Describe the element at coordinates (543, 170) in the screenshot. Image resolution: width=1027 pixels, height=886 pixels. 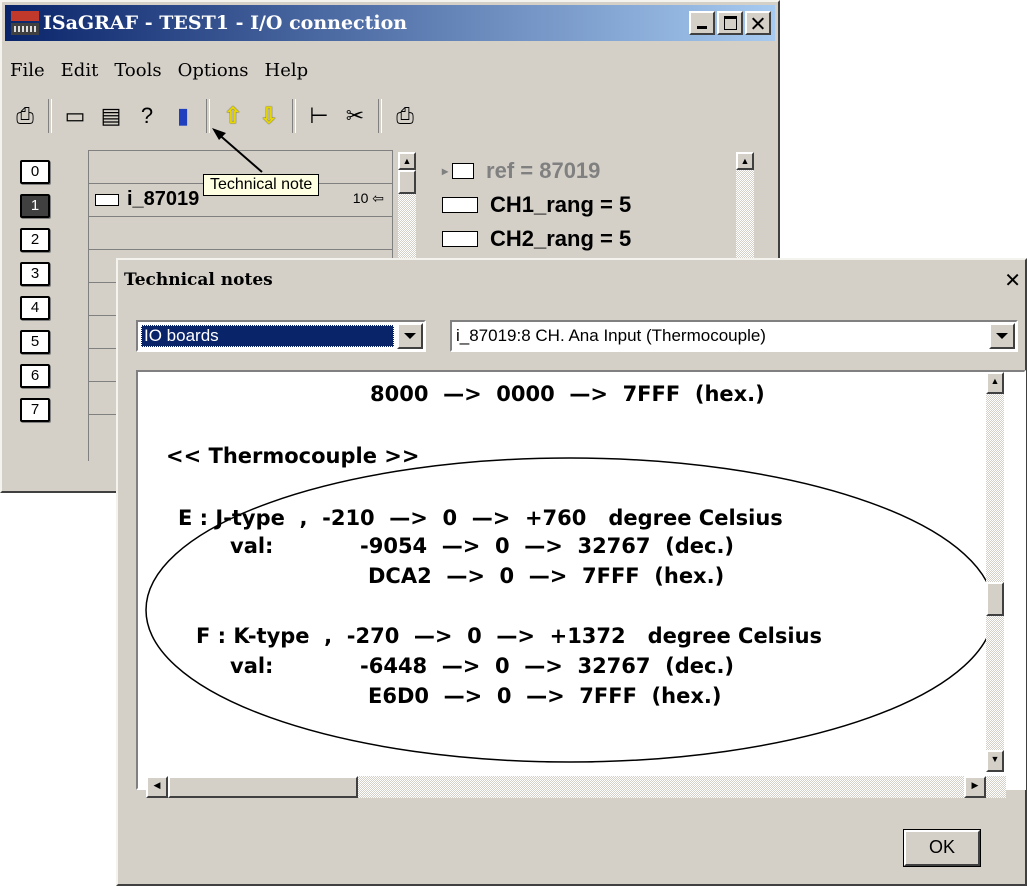
I see `variable-text: ref = 87019` at that location.